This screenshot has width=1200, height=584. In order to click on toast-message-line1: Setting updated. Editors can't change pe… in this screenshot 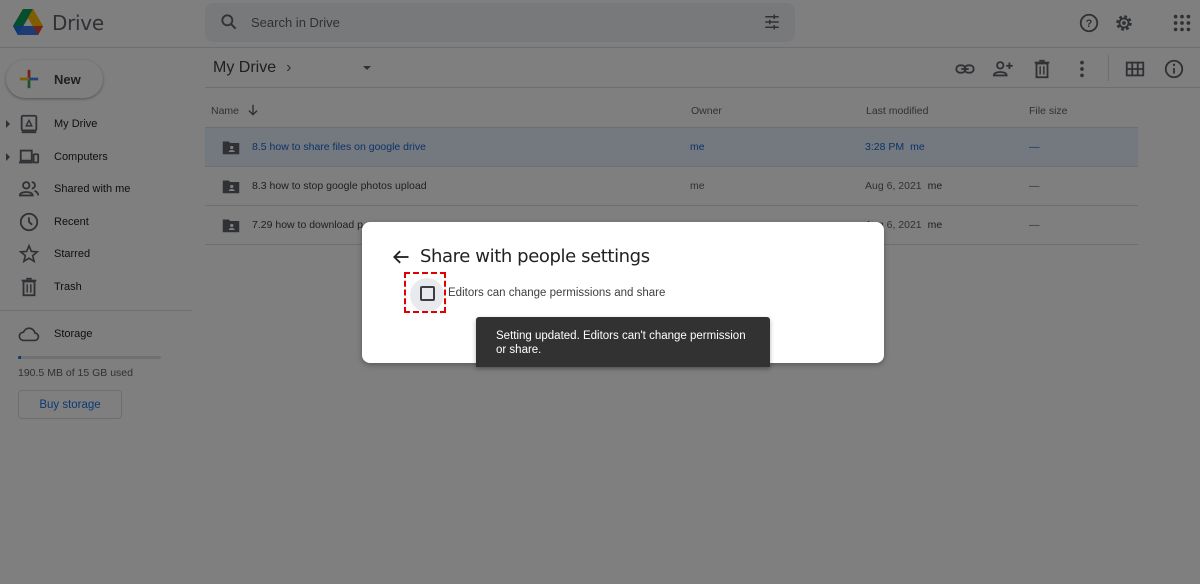, I will do `click(621, 336)`.